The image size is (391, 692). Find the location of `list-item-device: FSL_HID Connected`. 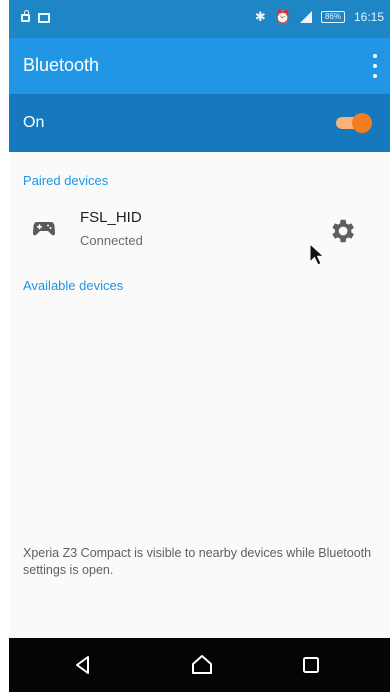

list-item-device: FSL_HID Connected is located at coordinates (199, 232).